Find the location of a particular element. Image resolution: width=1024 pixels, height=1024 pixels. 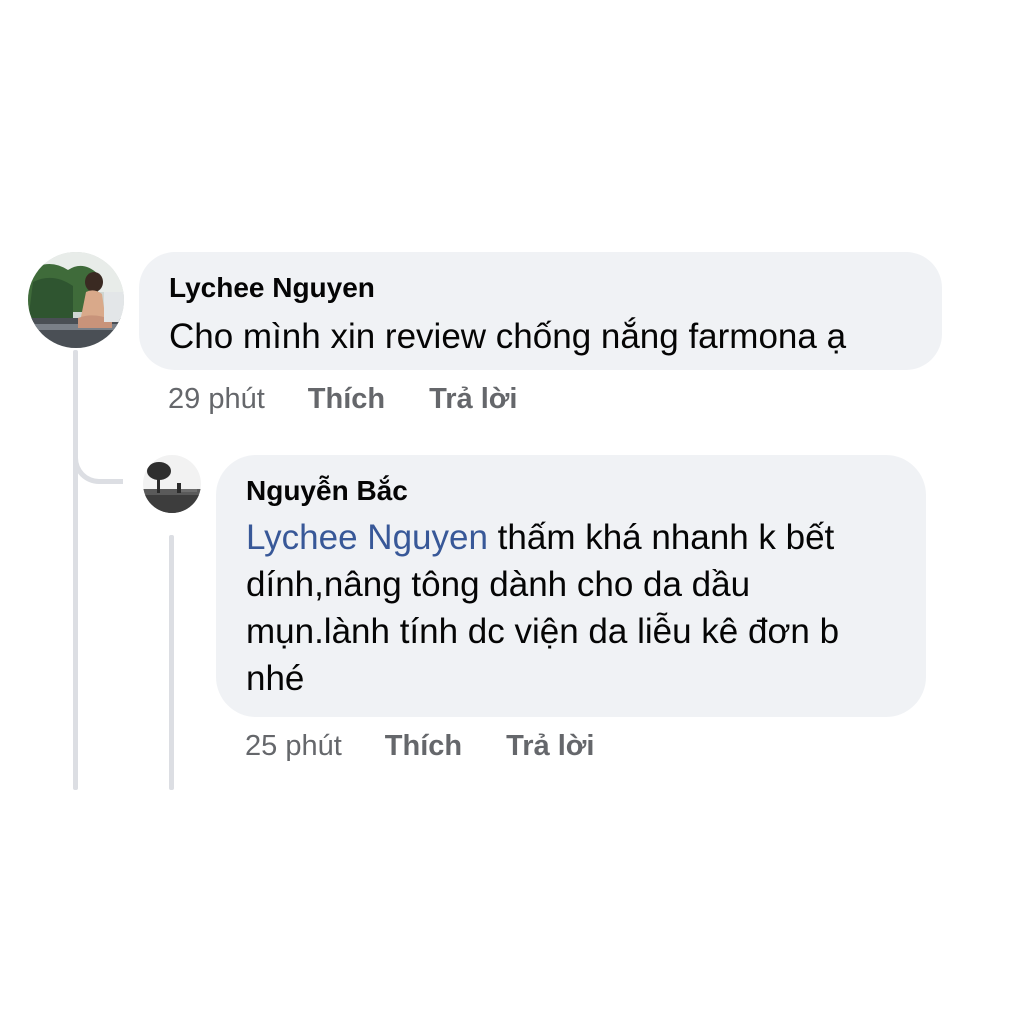

reply-button: Trả lời is located at coordinates (473, 399).